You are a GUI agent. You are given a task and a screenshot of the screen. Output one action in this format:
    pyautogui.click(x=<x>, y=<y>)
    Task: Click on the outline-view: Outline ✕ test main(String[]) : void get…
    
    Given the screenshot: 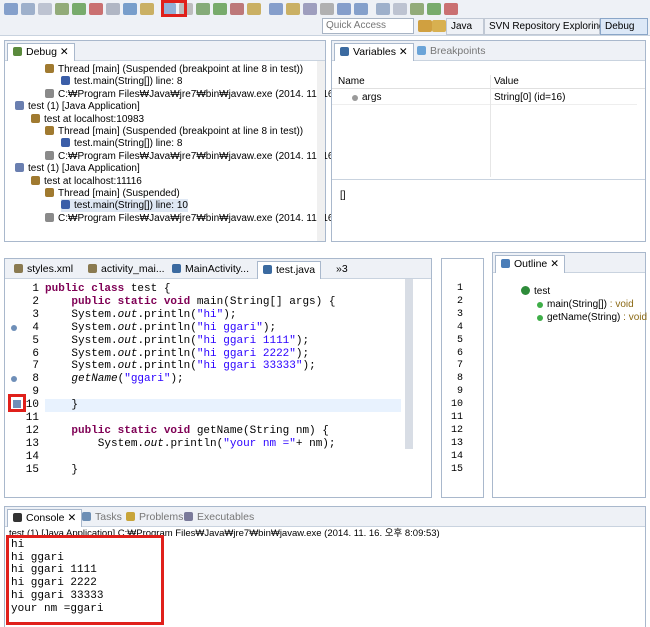 What is the action you would take?
    pyautogui.click(x=569, y=375)
    